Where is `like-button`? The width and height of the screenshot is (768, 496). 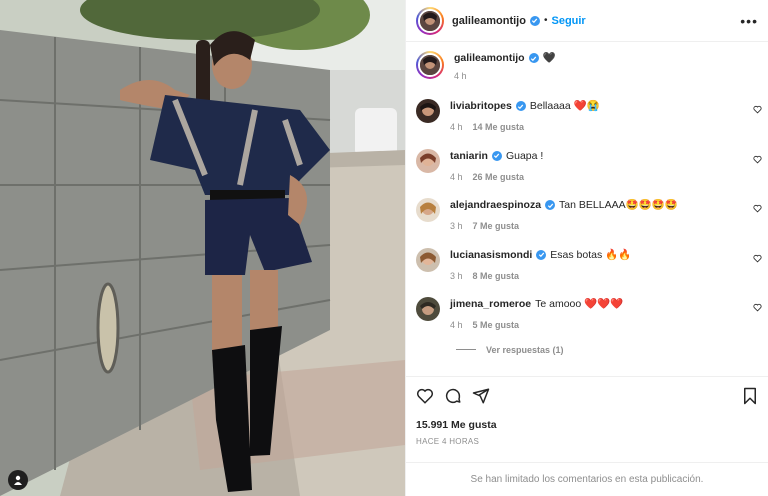
like-button is located at coordinates (425, 396).